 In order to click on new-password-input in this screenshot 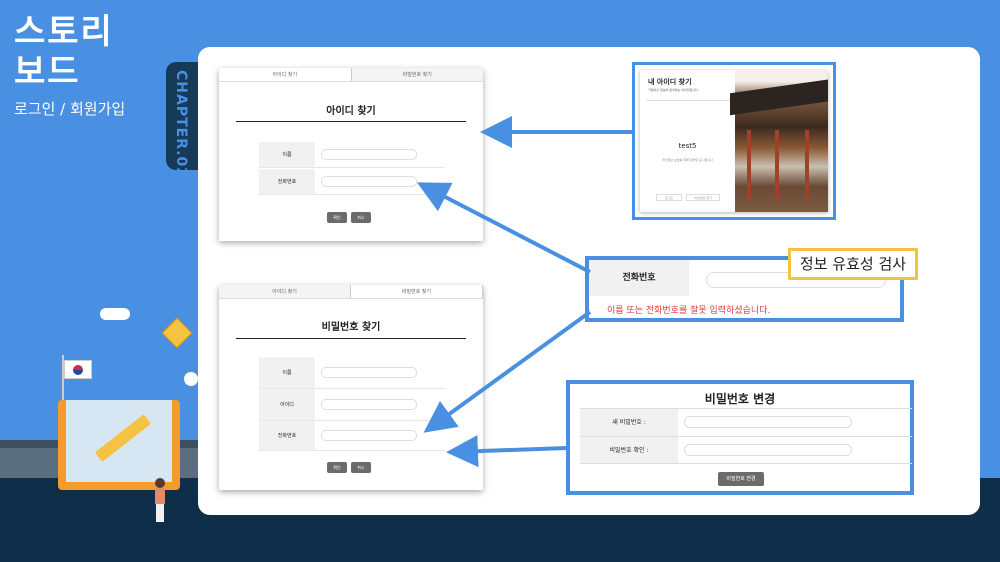, I will do `click(768, 422)`.